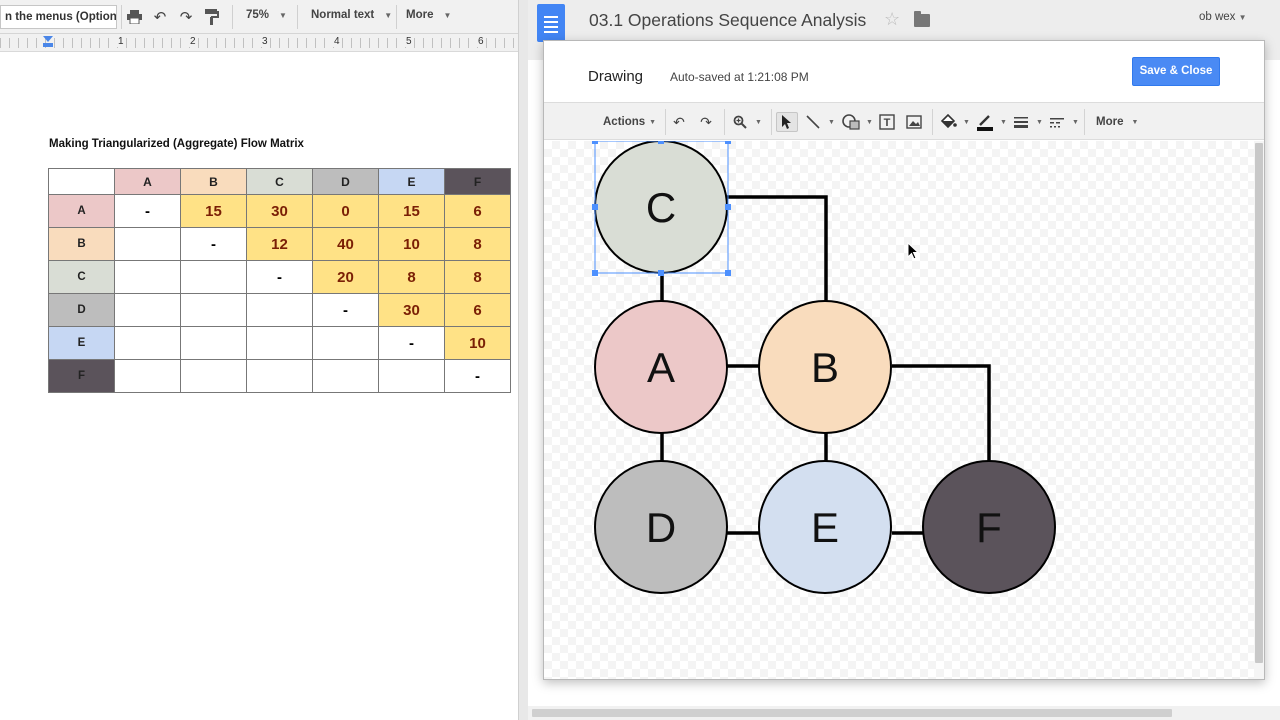  Describe the element at coordinates (551, 23) in the screenshot. I see `docs-home-icon` at that location.